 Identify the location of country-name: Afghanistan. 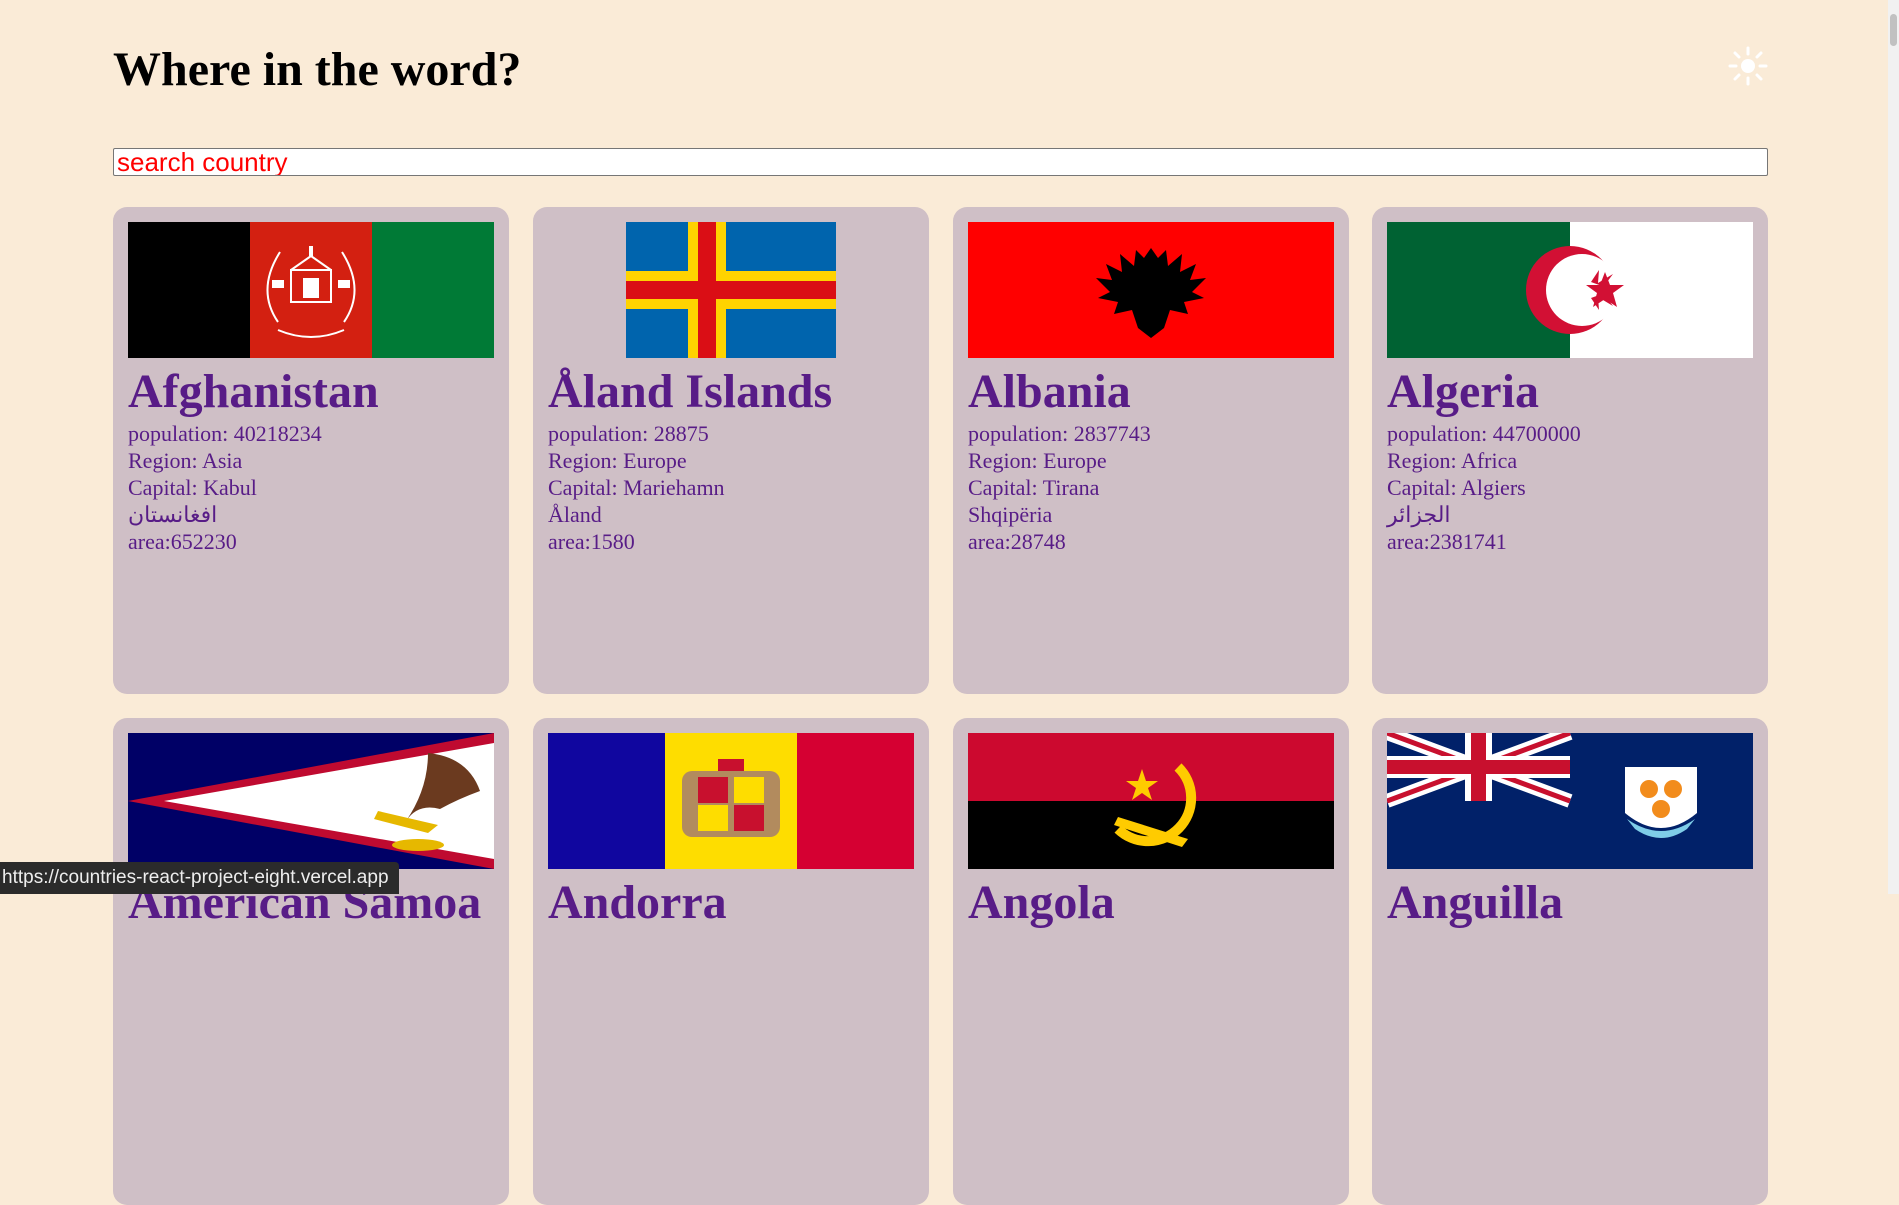
(253, 391).